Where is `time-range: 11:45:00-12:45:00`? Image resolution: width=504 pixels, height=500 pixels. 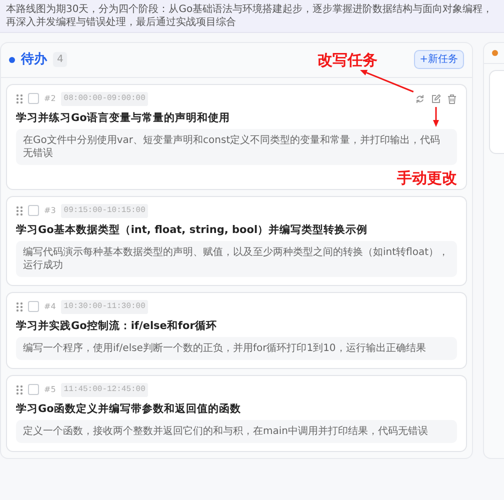 time-range: 11:45:00-12:45:00 is located at coordinates (104, 389).